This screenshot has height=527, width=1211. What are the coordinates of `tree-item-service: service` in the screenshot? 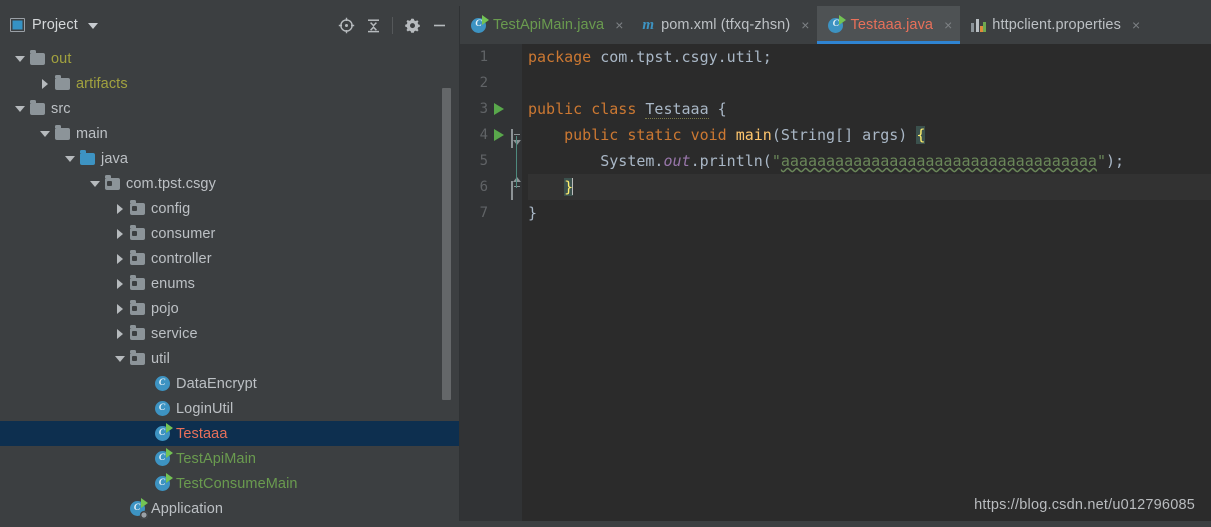 It's located at (230, 333).